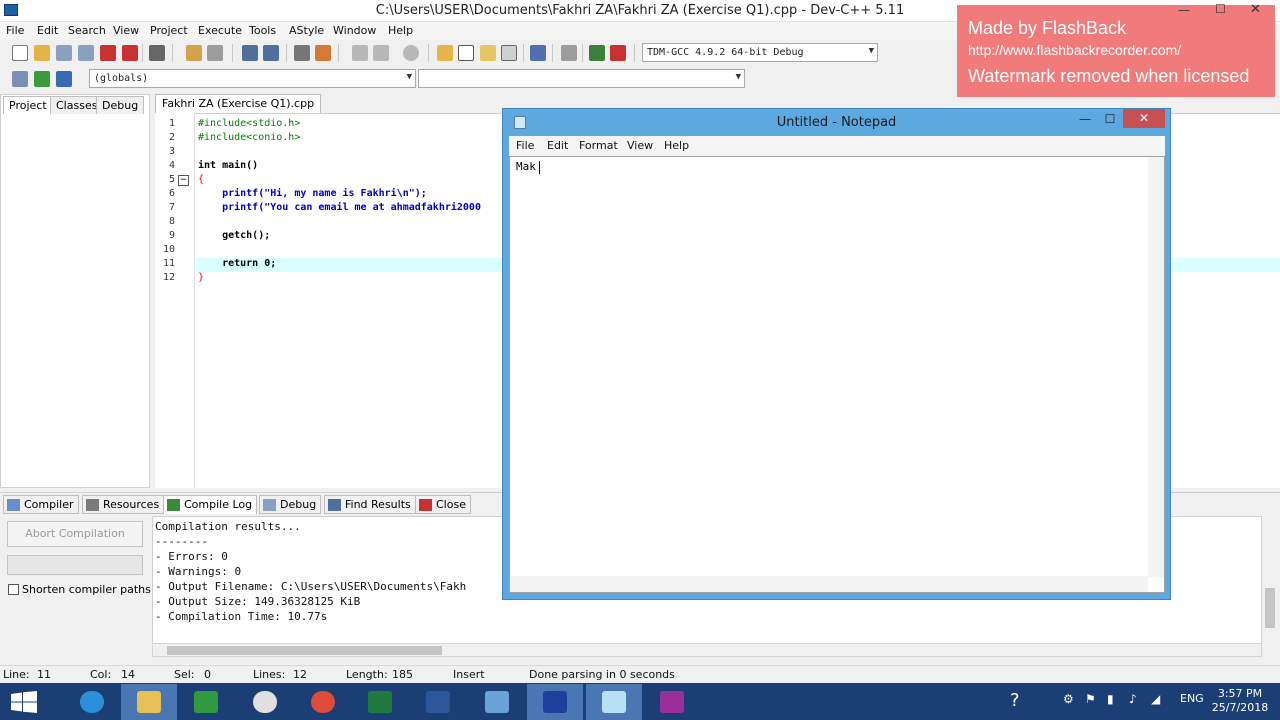  Describe the element at coordinates (206, 702) in the screenshot. I see `taskbar-store` at that location.